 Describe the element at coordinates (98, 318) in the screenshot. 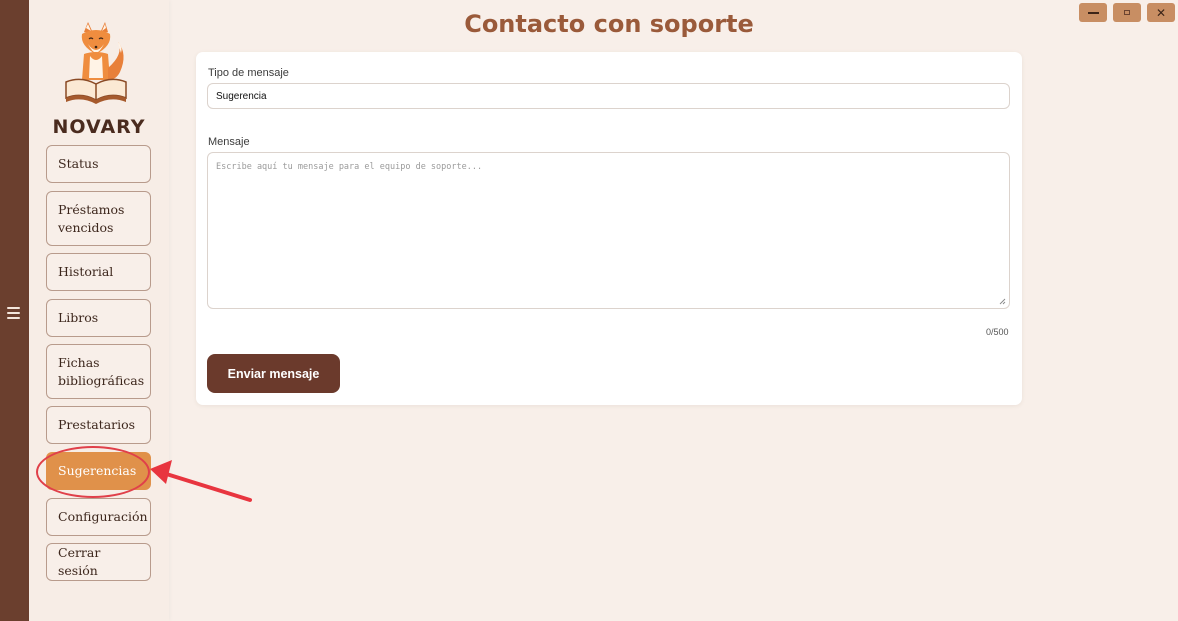

I see `sidebar-item-libros: Libros` at that location.